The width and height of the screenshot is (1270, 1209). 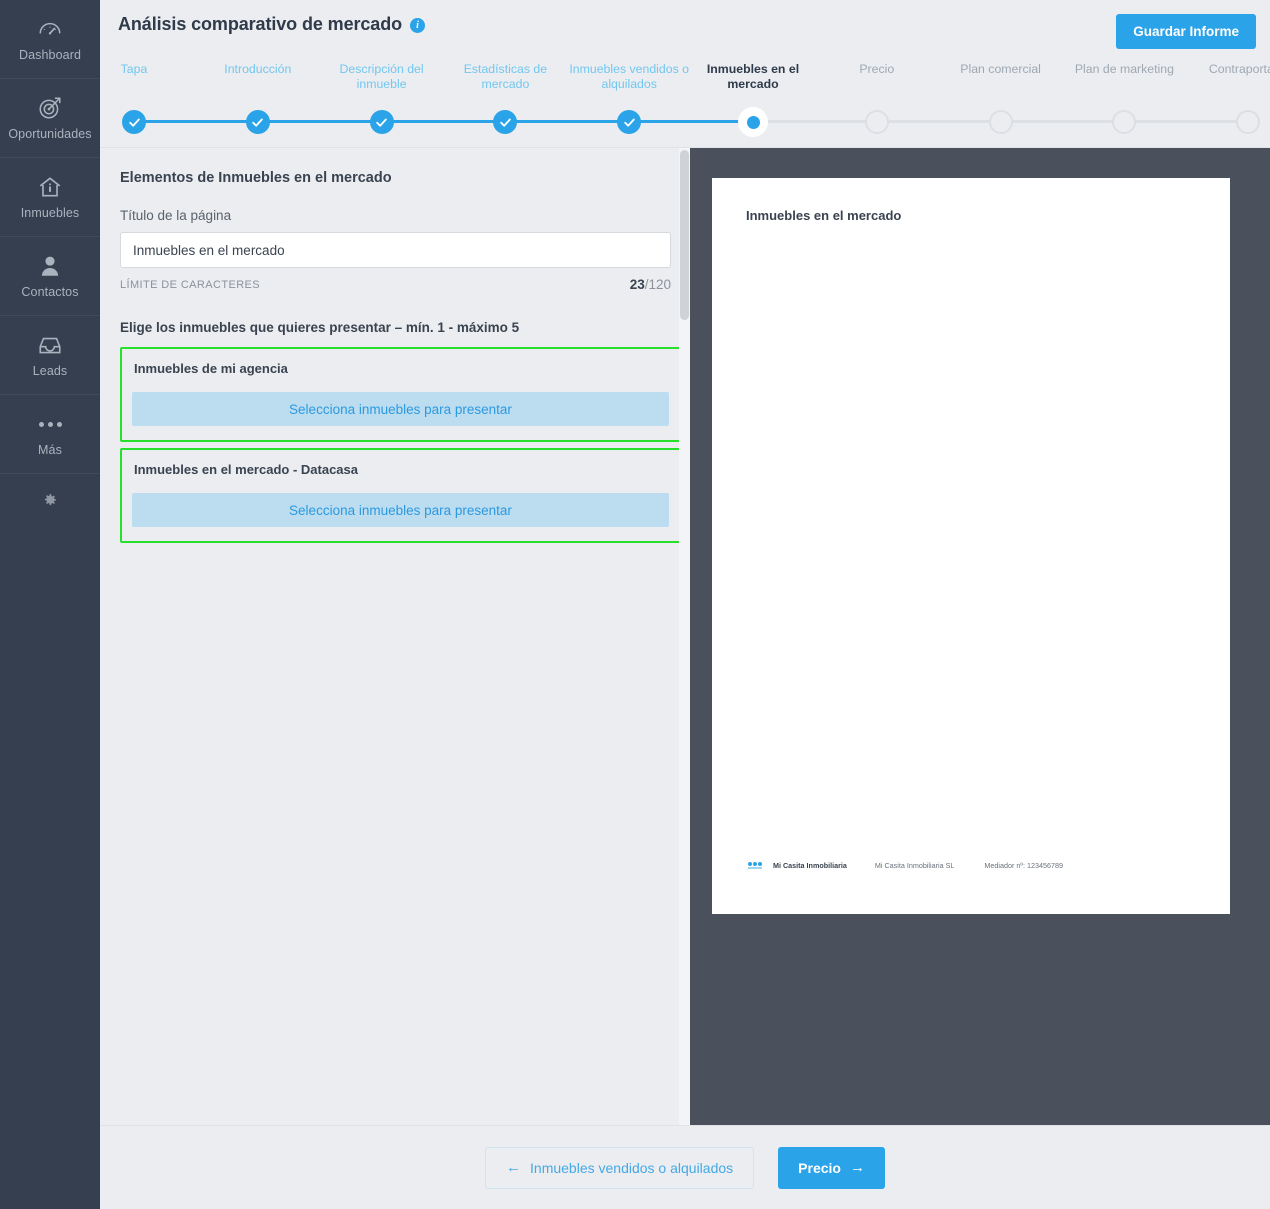 What do you see at coordinates (857, 1167) in the screenshot?
I see `arrow-right-icon: →` at bounding box center [857, 1167].